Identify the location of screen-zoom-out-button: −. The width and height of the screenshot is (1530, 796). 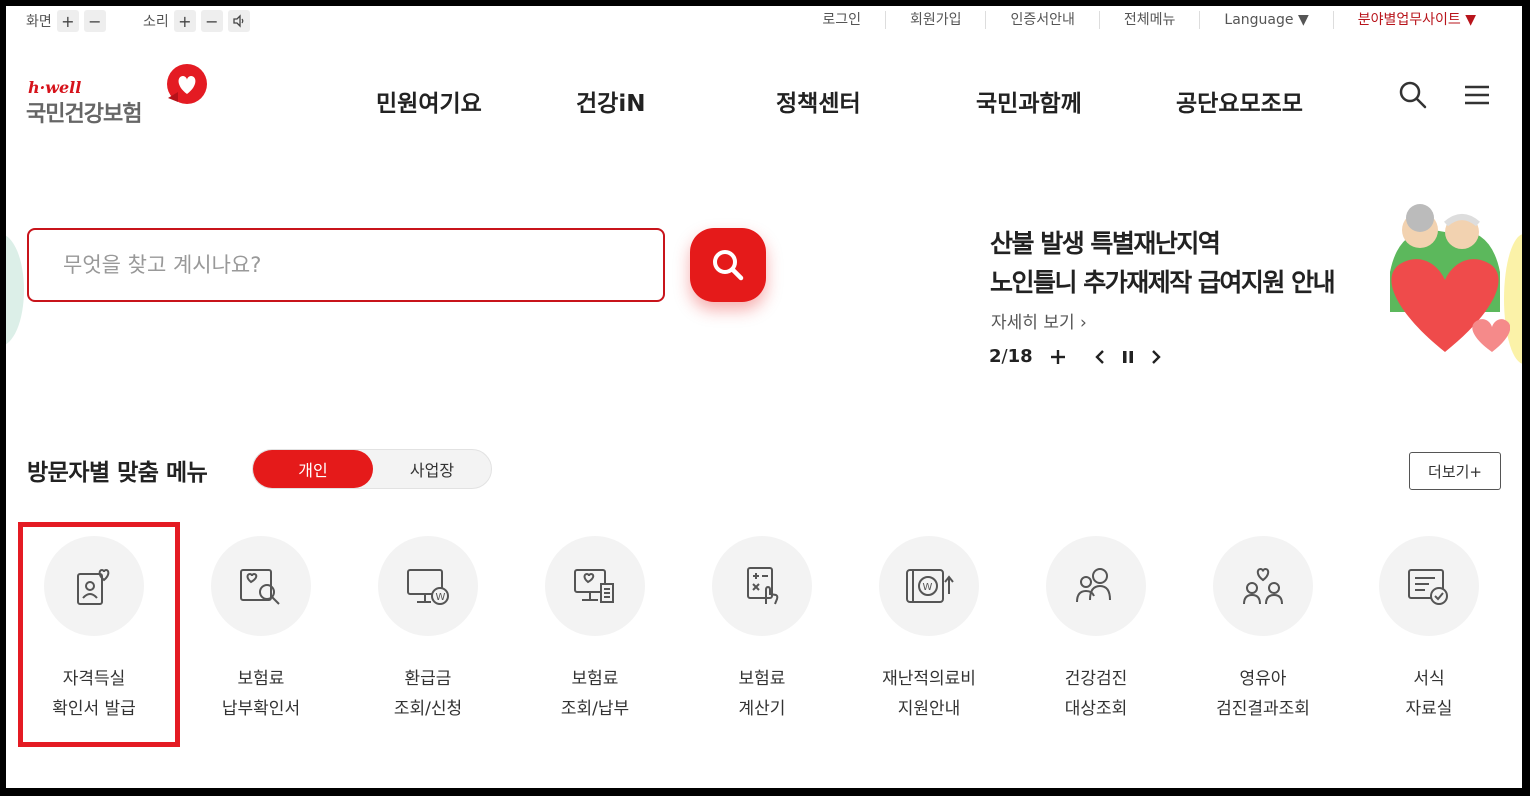
(94, 21).